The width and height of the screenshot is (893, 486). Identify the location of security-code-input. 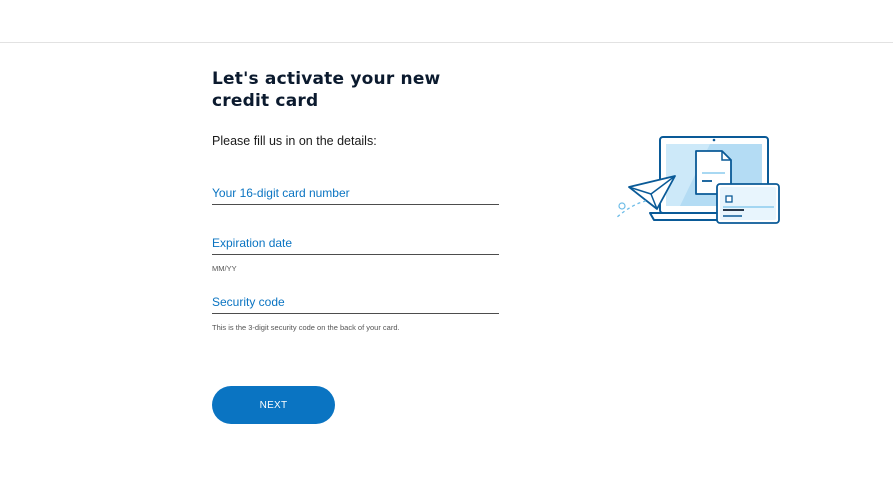
(357, 305).